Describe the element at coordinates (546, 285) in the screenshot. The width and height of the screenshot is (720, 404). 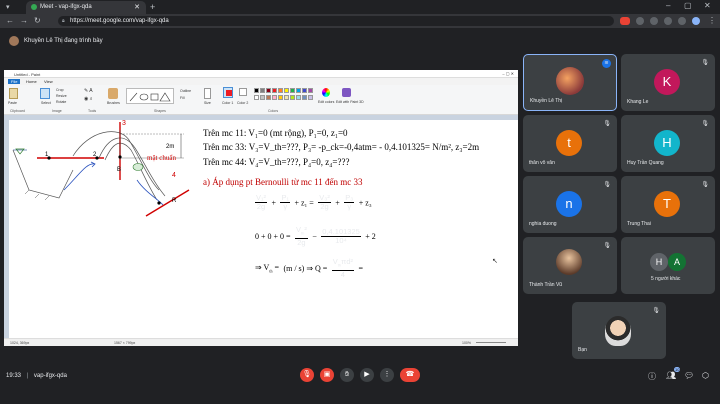
I see `participant-name: Thành Trần Vũ` at that location.